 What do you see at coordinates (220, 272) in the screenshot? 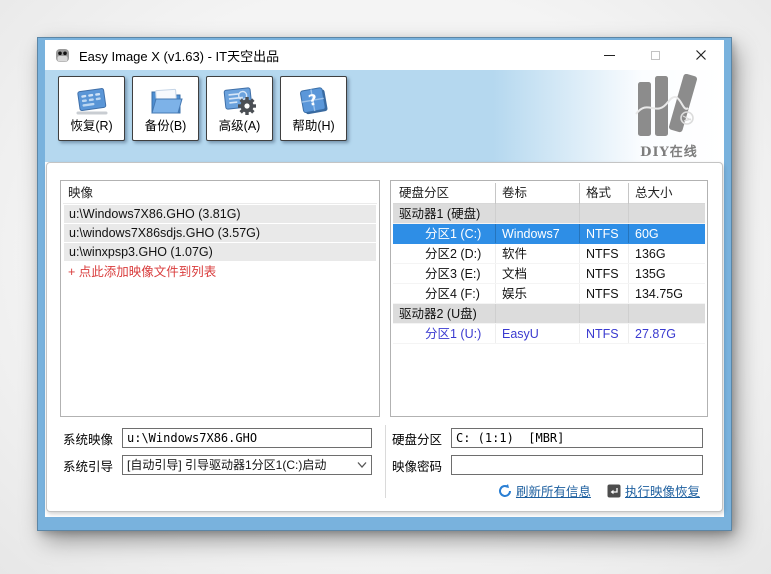
I see `add-image-link: + 点此添加映像文件到列表` at bounding box center [220, 272].